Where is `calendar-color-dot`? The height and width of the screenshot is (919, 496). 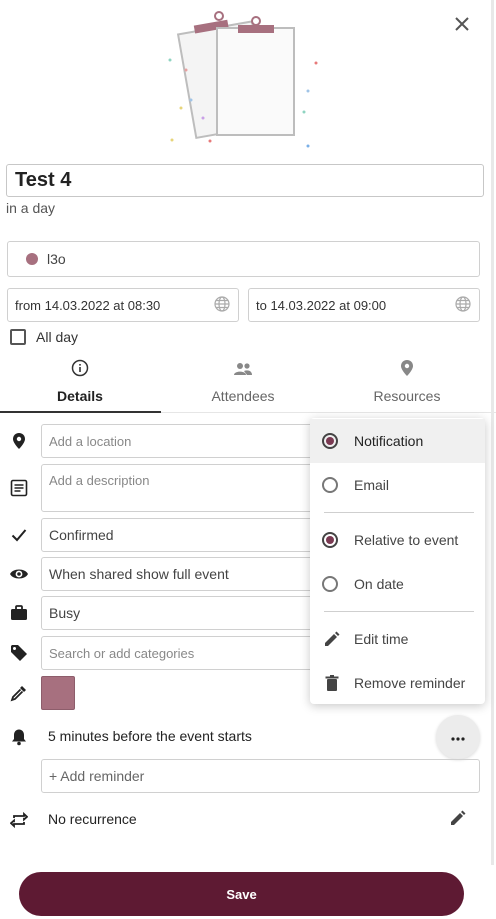
calendar-color-dot is located at coordinates (32, 259).